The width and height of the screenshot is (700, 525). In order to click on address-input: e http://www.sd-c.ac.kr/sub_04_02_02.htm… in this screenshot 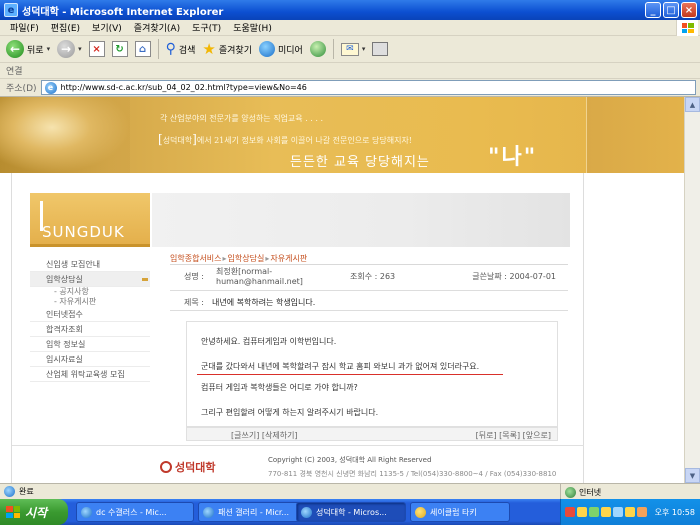, I will do `click(368, 87)`.